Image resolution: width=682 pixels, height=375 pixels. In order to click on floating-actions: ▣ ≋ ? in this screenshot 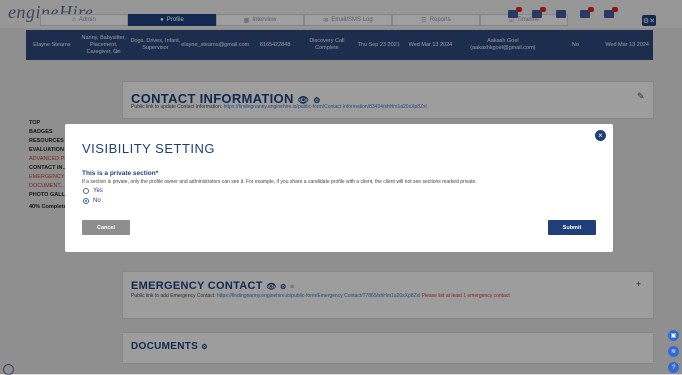, I will do `click(673, 351)`.